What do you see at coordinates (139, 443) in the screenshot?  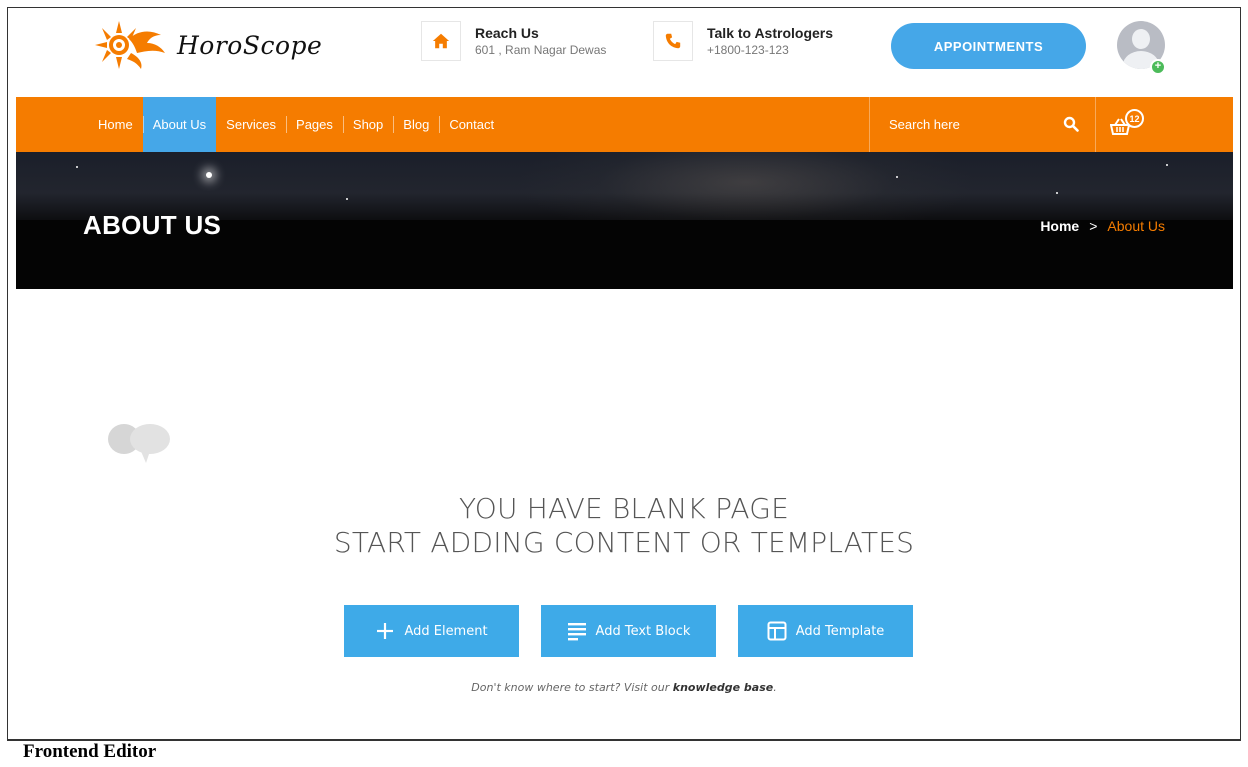 I see `chat-bubbles-icon` at bounding box center [139, 443].